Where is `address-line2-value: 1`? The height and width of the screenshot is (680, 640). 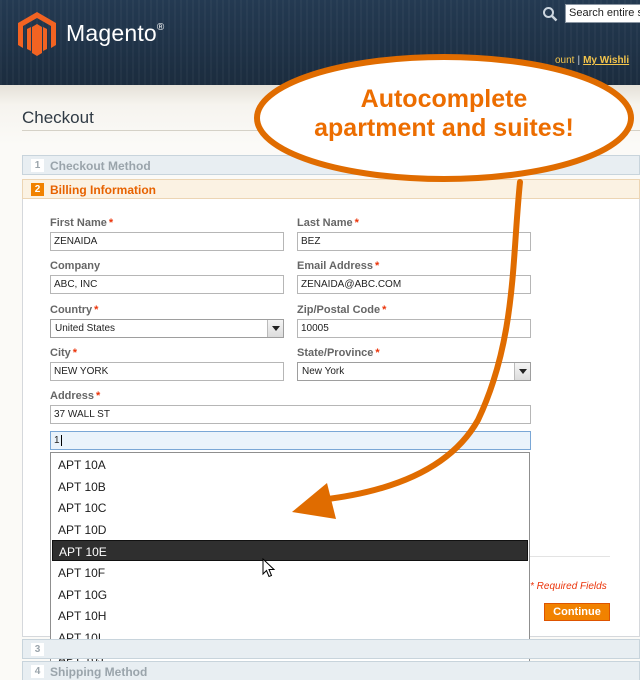 address-line2-value: 1 is located at coordinates (57, 441).